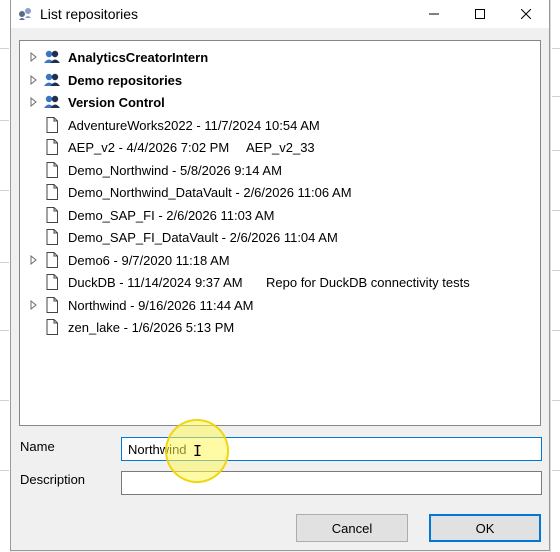  What do you see at coordinates (125, 80) in the screenshot?
I see `repository-label: Demo repositories` at bounding box center [125, 80].